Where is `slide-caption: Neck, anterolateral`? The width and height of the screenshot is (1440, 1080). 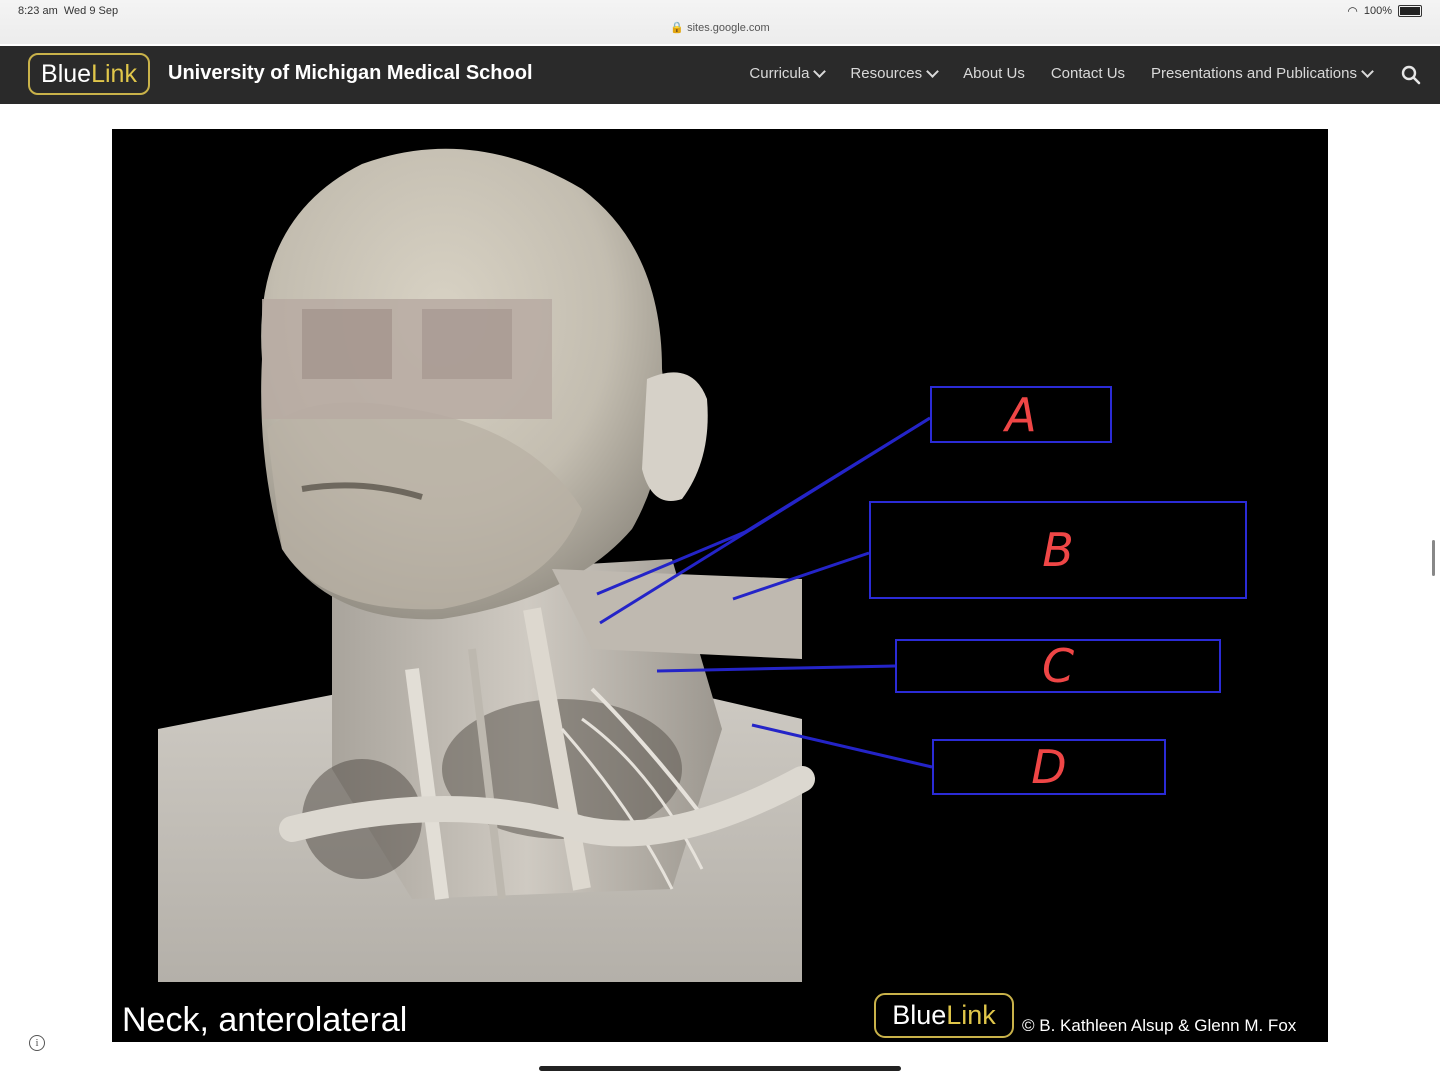
slide-caption: Neck, anterolateral is located at coordinates (265, 1020).